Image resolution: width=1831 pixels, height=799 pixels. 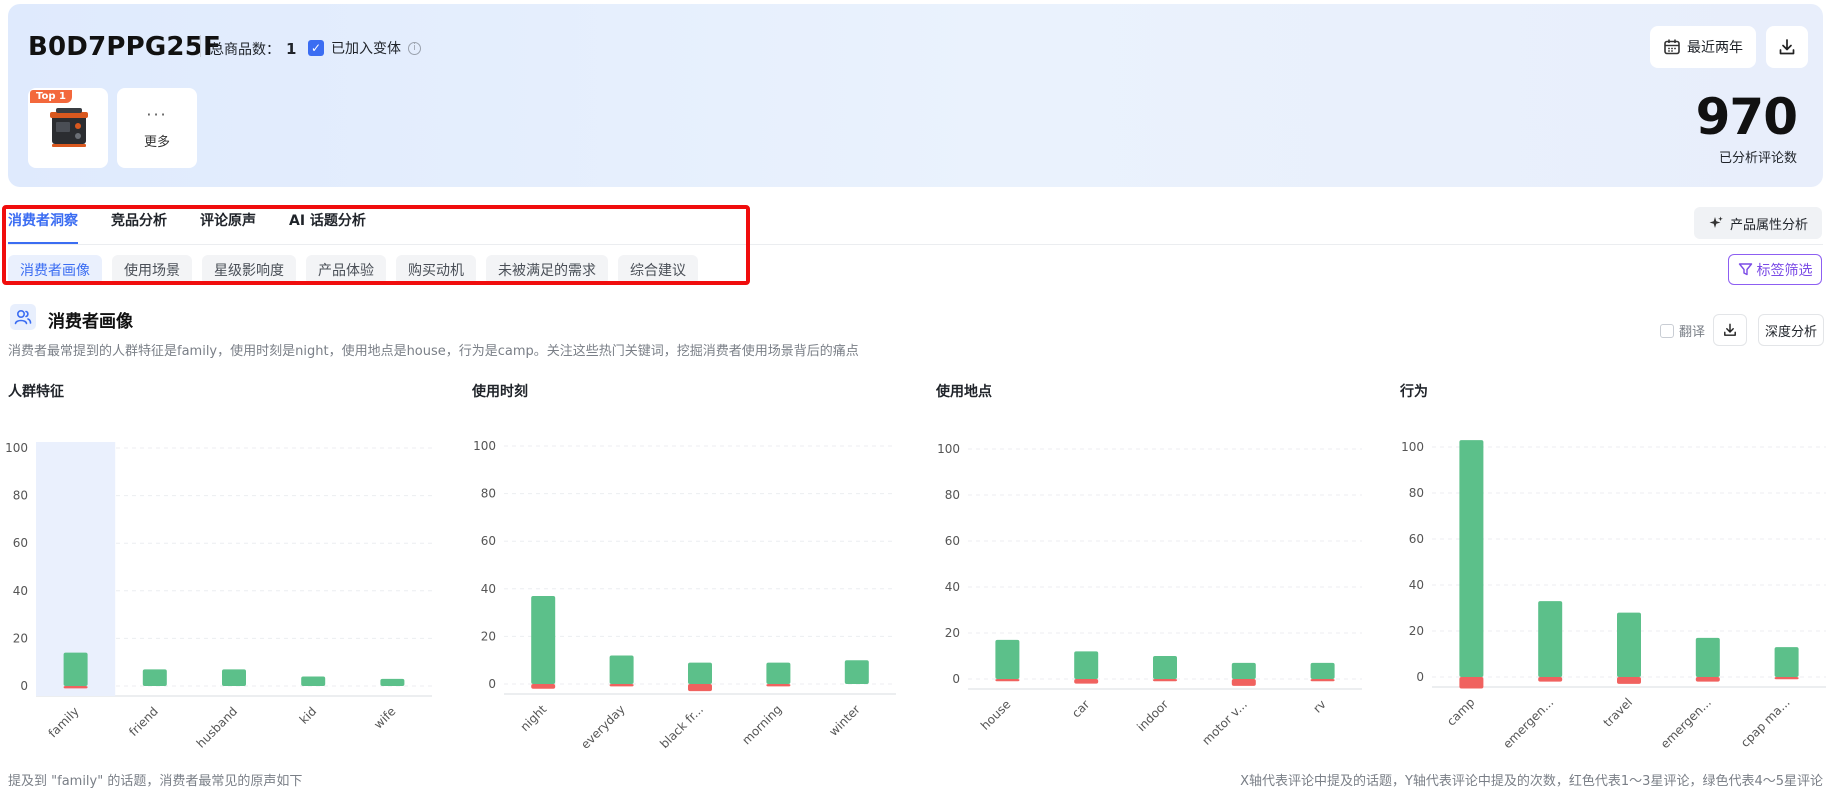 What do you see at coordinates (308, 715) in the screenshot?
I see `x-category-label: kid` at bounding box center [308, 715].